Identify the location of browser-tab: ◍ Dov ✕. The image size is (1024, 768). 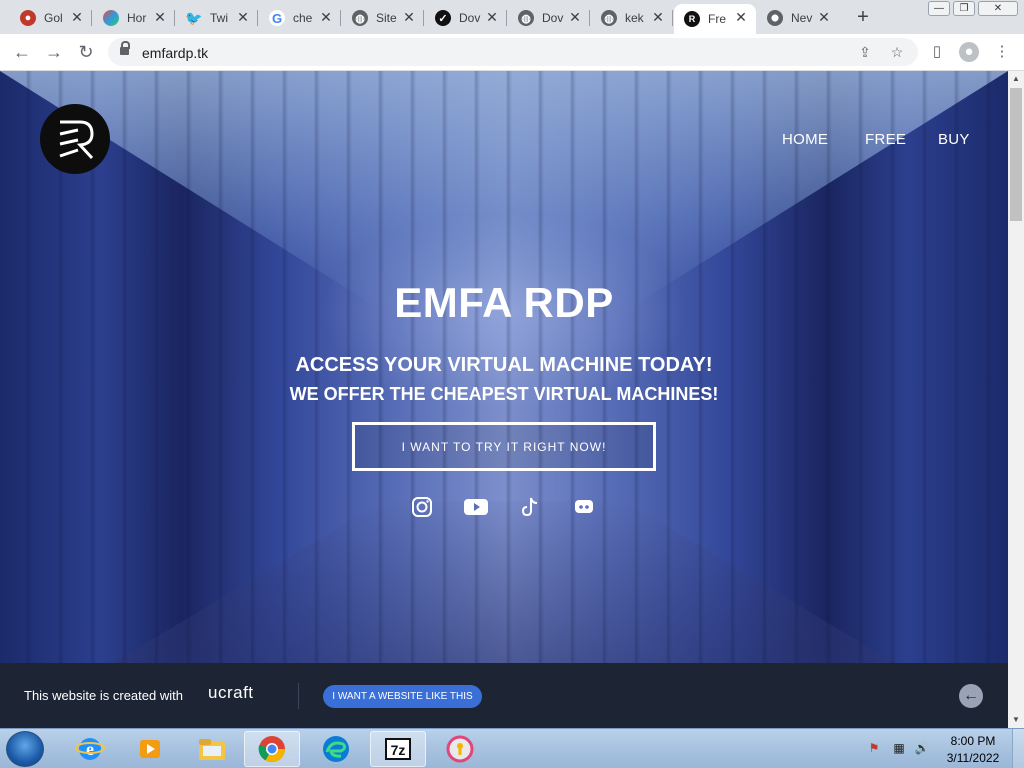
(549, 18).